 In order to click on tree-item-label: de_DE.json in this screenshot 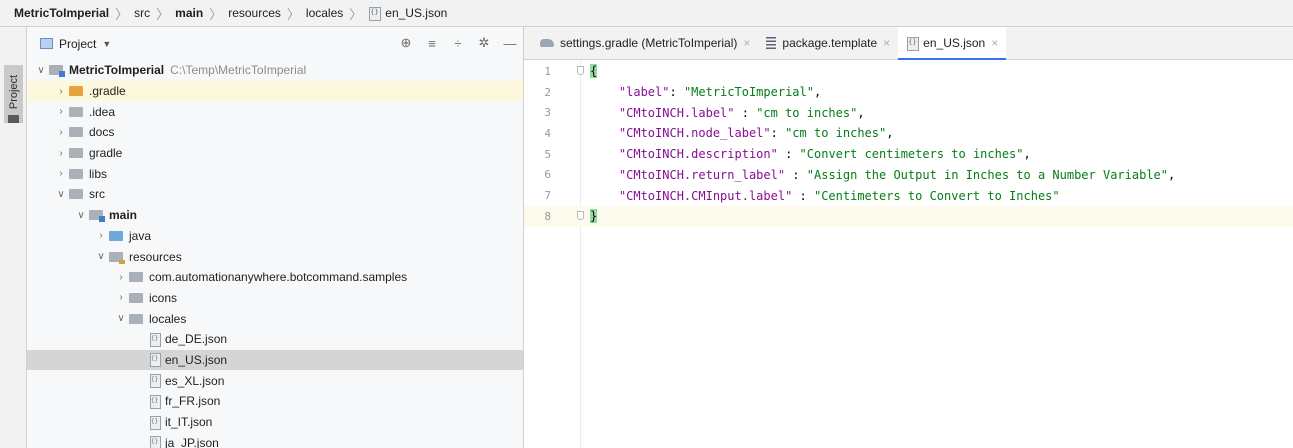, I will do `click(196, 339)`.